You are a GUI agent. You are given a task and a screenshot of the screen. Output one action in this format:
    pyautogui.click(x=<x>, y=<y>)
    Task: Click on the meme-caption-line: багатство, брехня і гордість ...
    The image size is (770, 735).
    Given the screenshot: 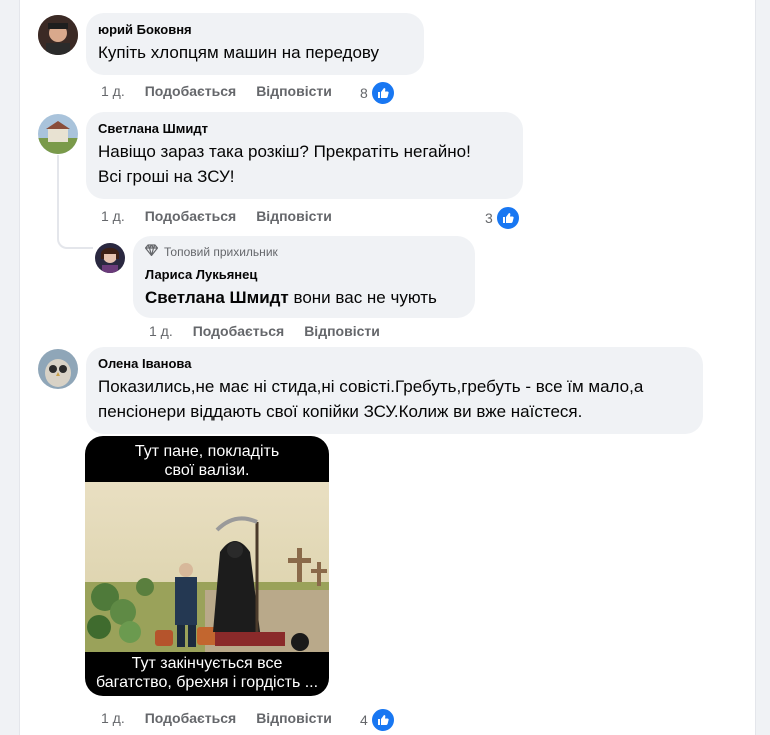 What is the action you would take?
    pyautogui.click(x=207, y=682)
    